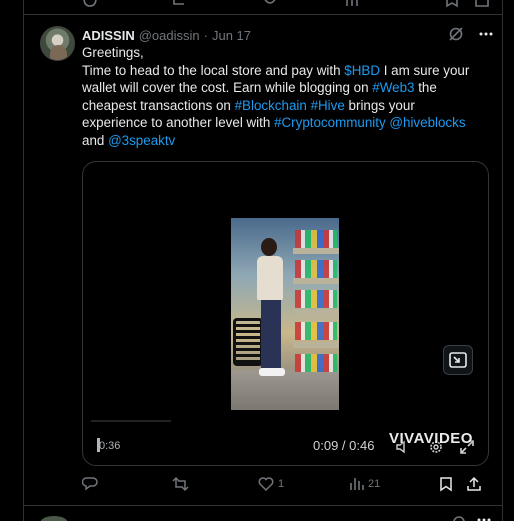 Image resolution: width=514 pixels, height=521 pixels. What do you see at coordinates (374, 484) in the screenshot?
I see `views-count: 21` at bounding box center [374, 484].